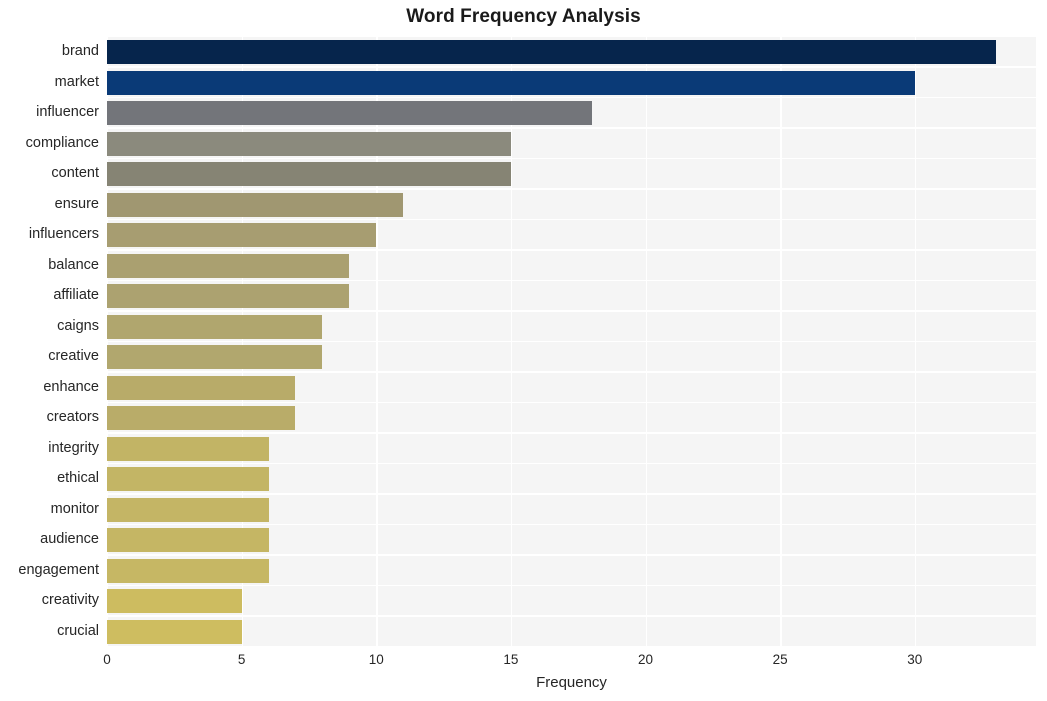 The width and height of the screenshot is (1047, 701). What do you see at coordinates (69, 539) in the screenshot?
I see `y-tick-label-audience: audience` at bounding box center [69, 539].